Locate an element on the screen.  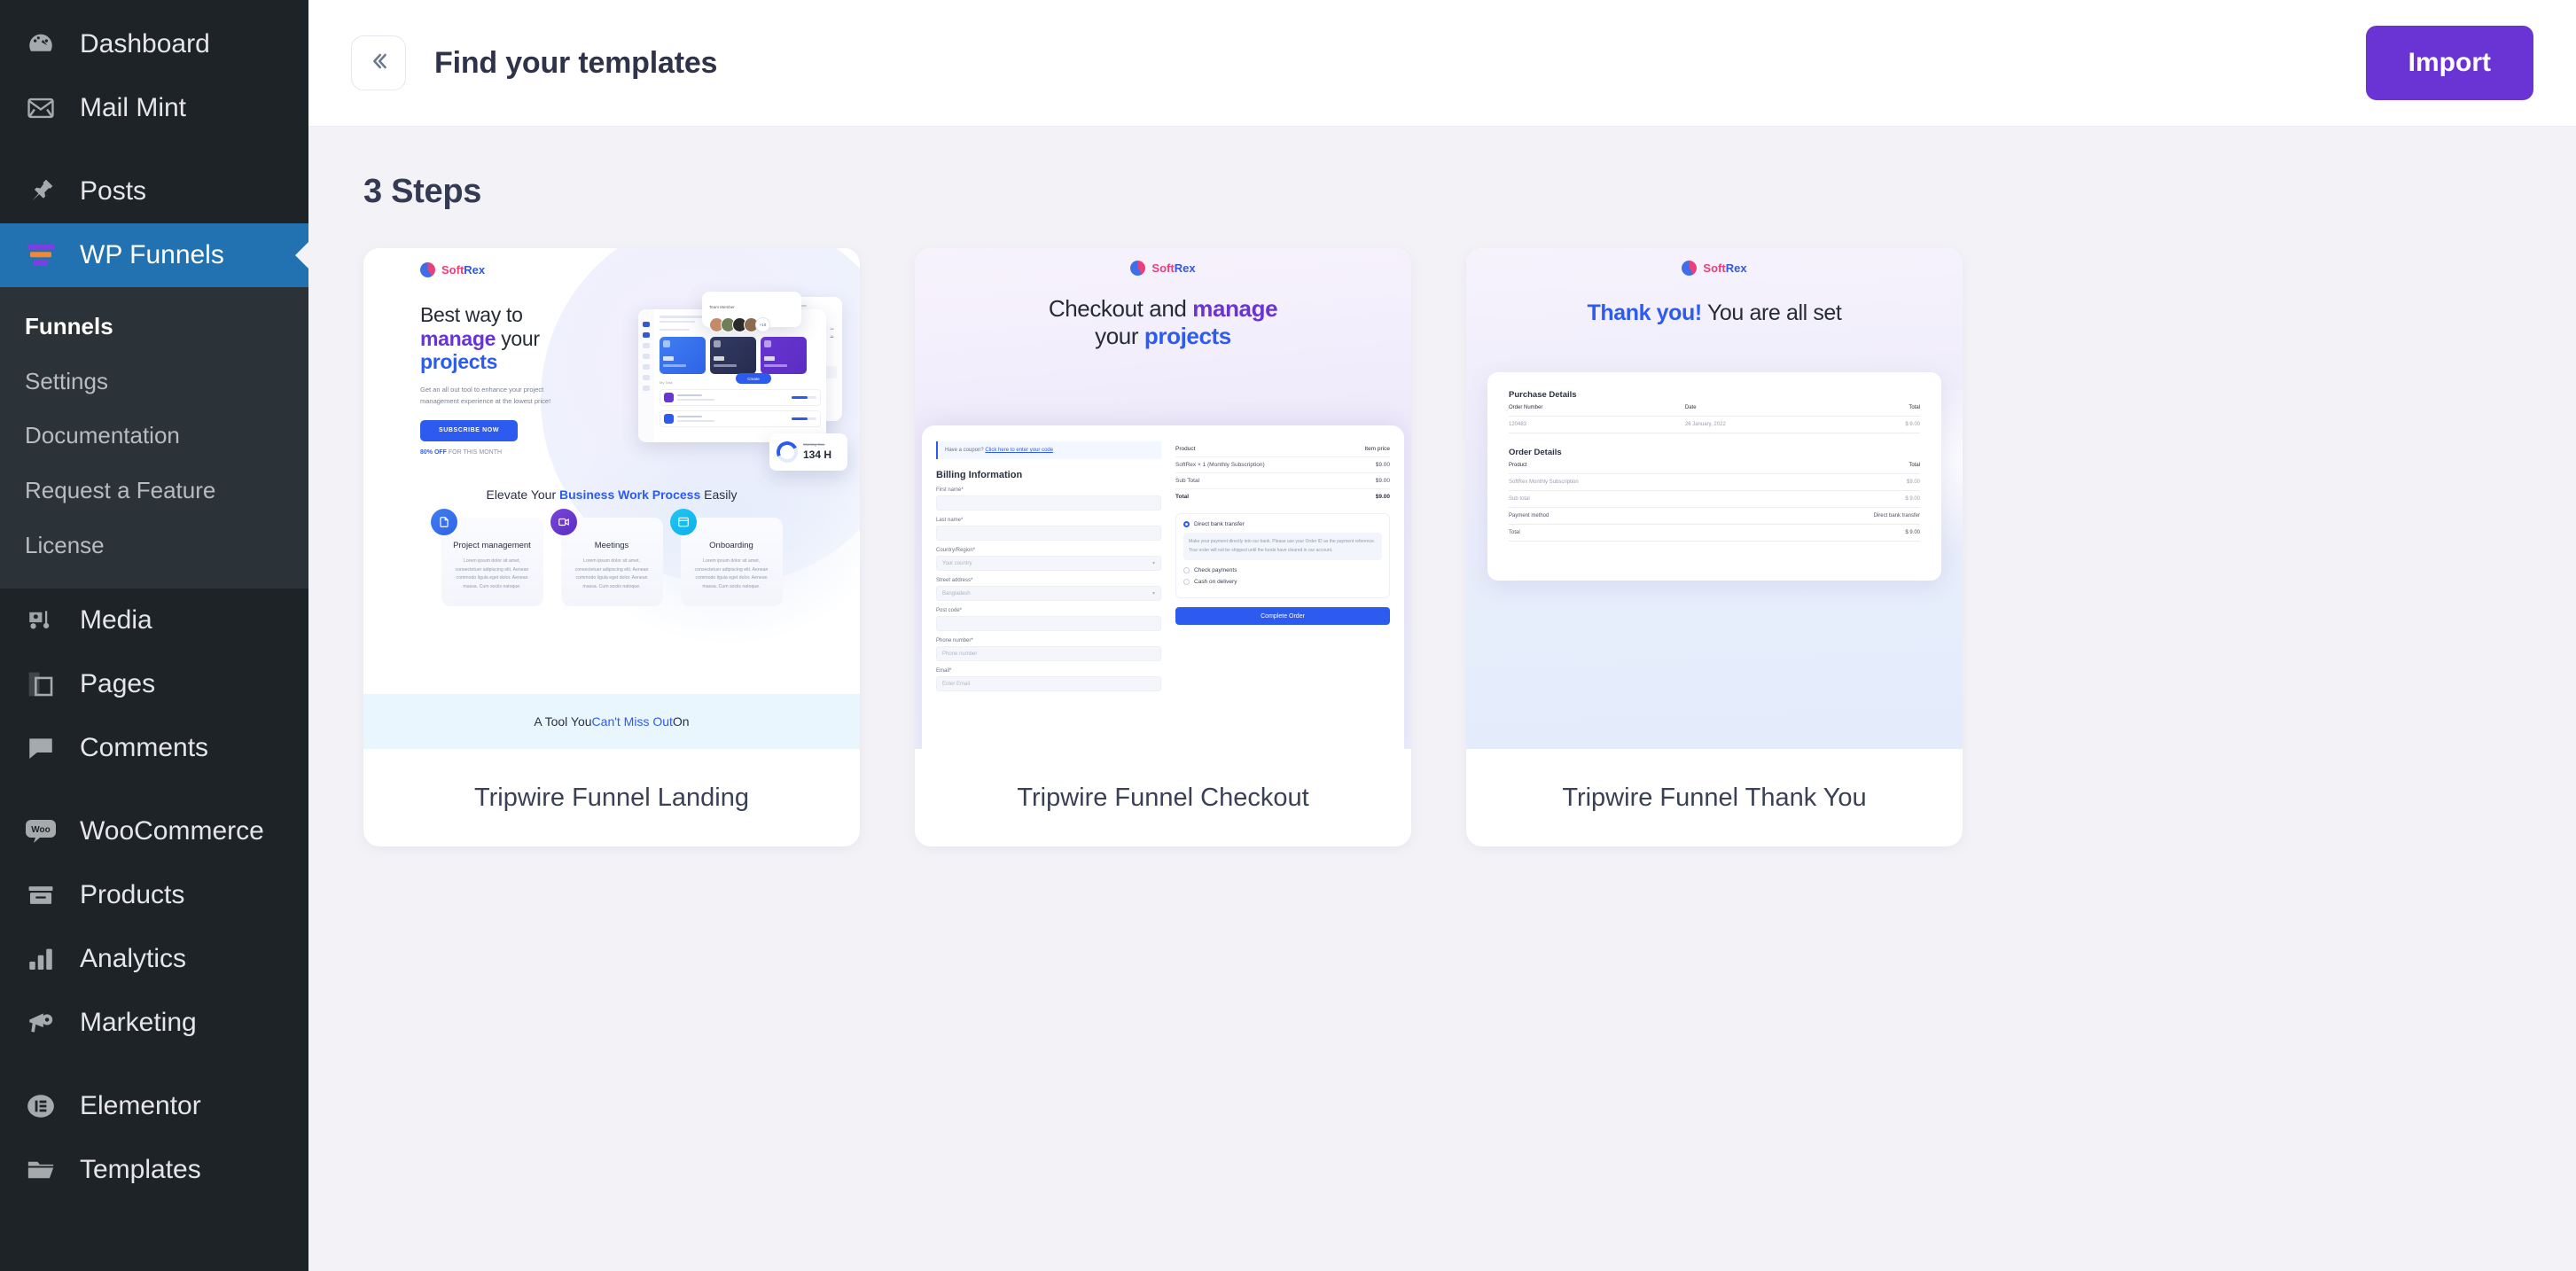
submenu-item-license: License is located at coordinates (154, 546).